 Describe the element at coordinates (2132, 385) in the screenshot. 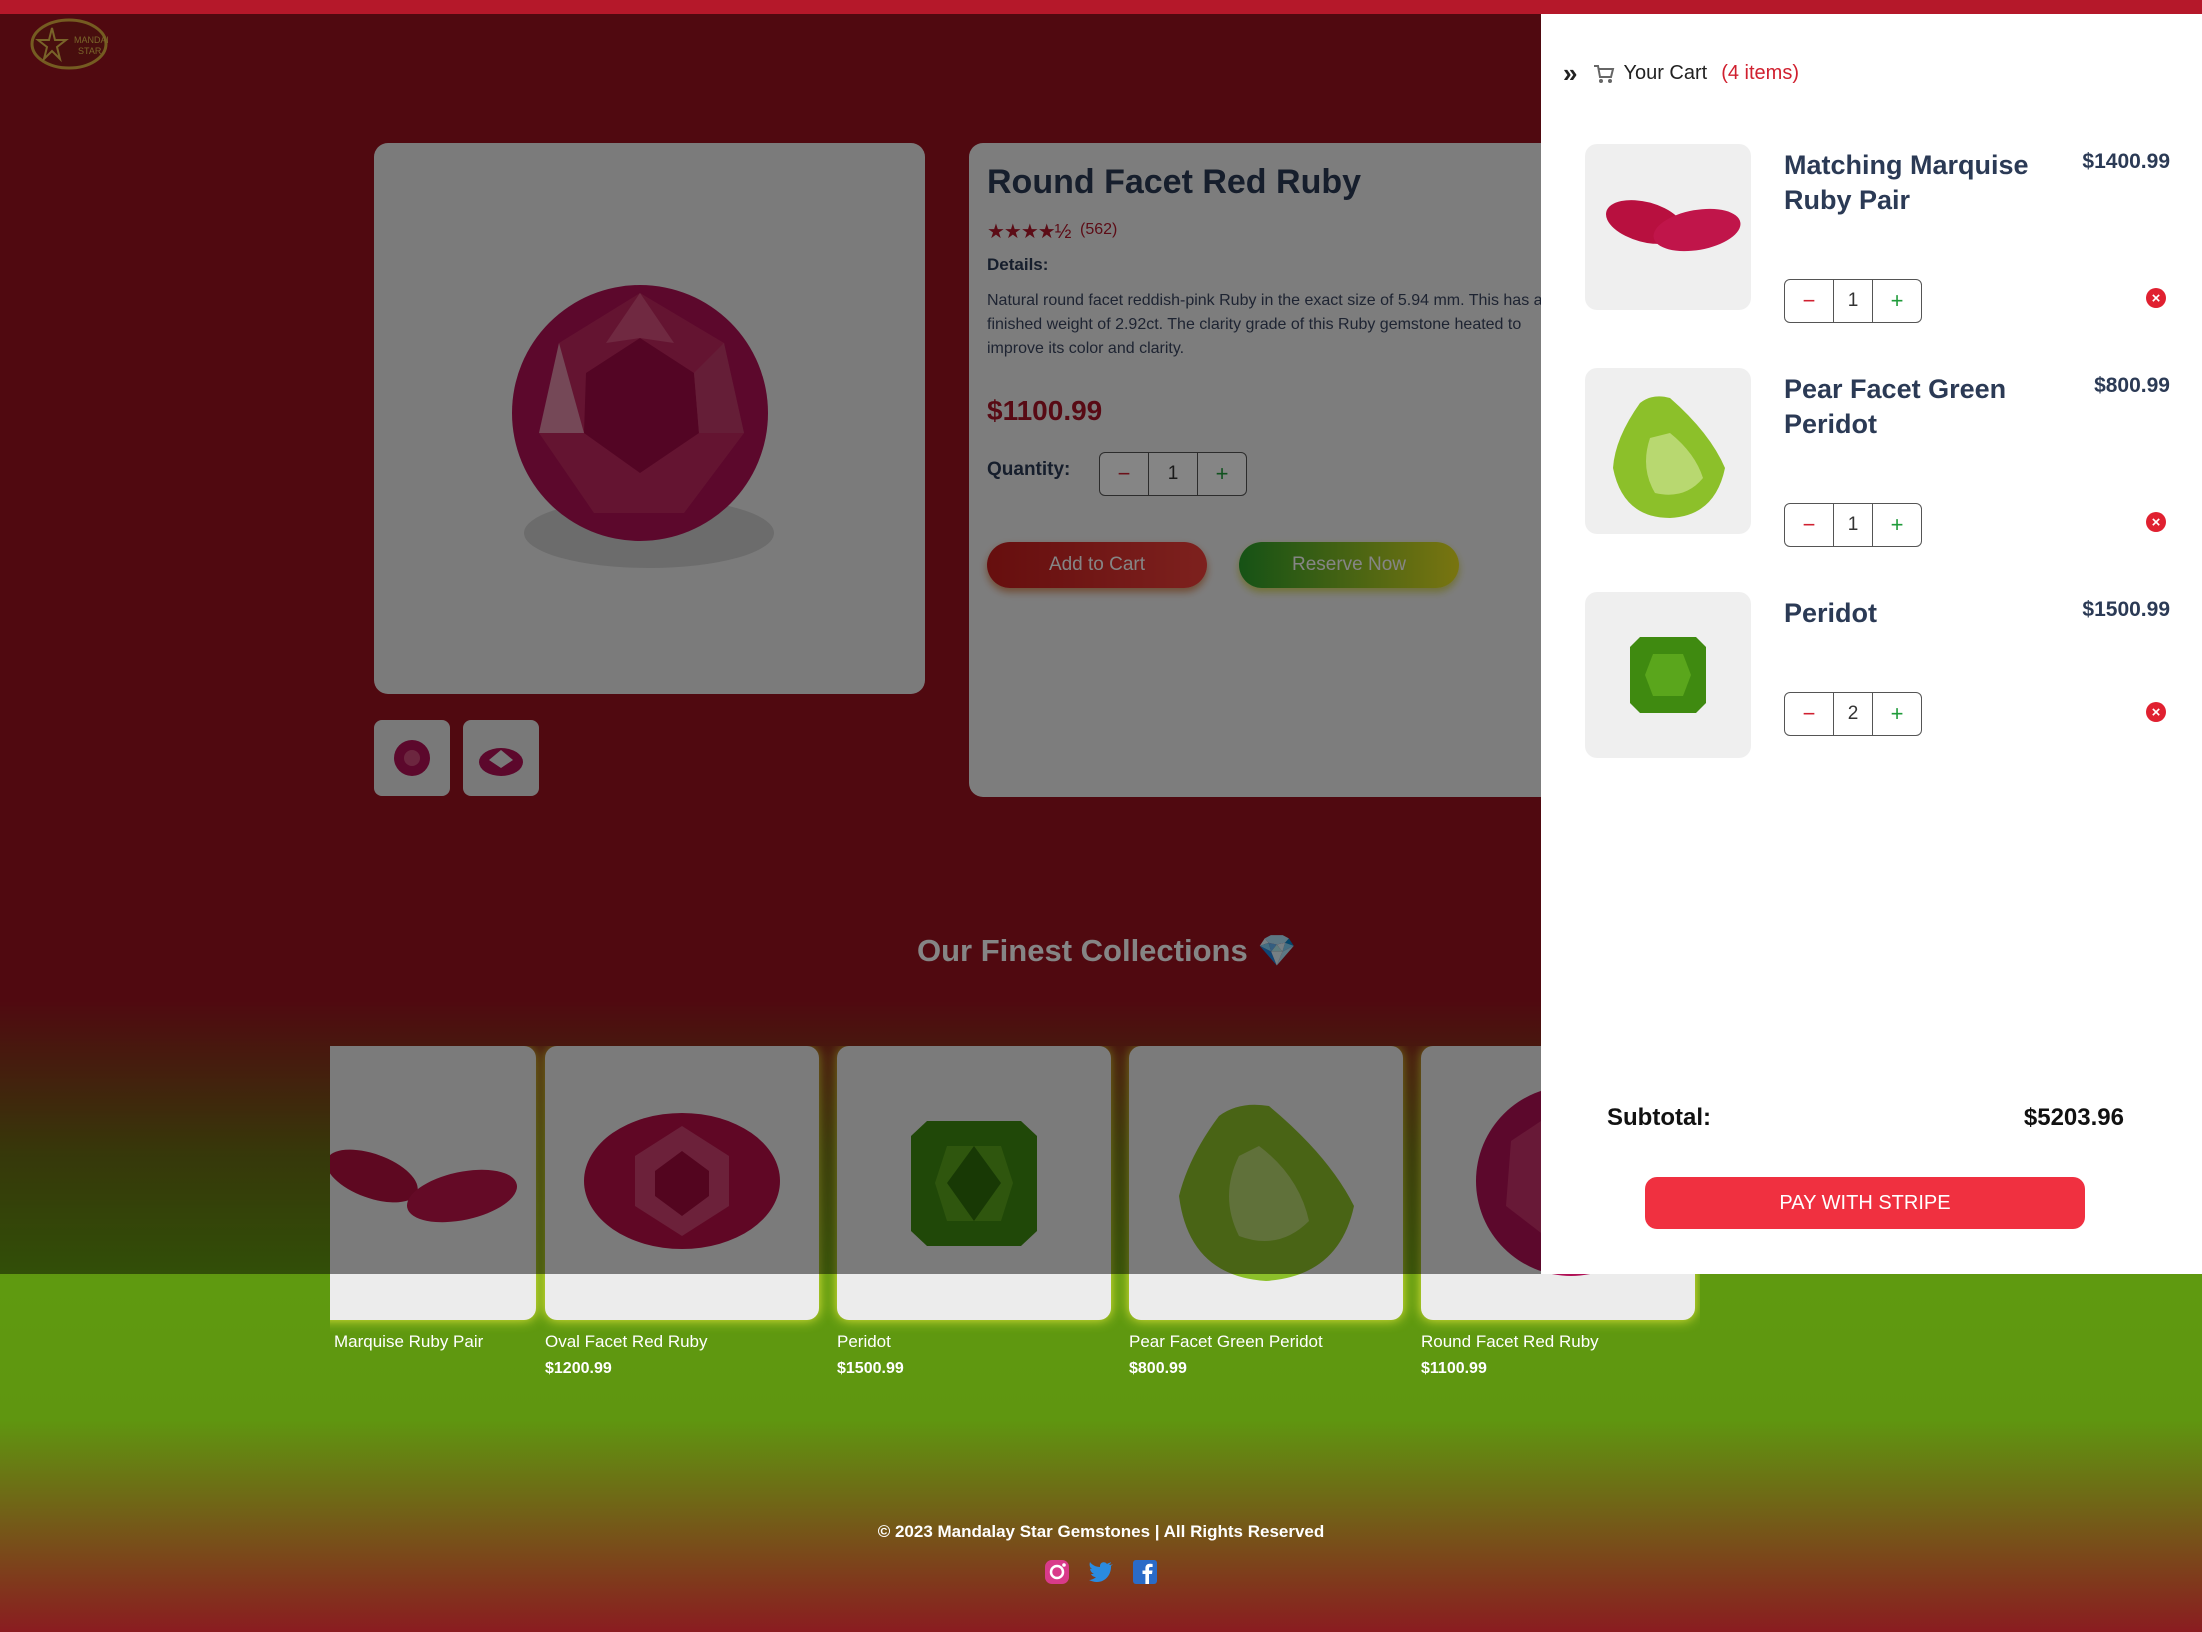

I see `cart-item-price: $800.99` at that location.